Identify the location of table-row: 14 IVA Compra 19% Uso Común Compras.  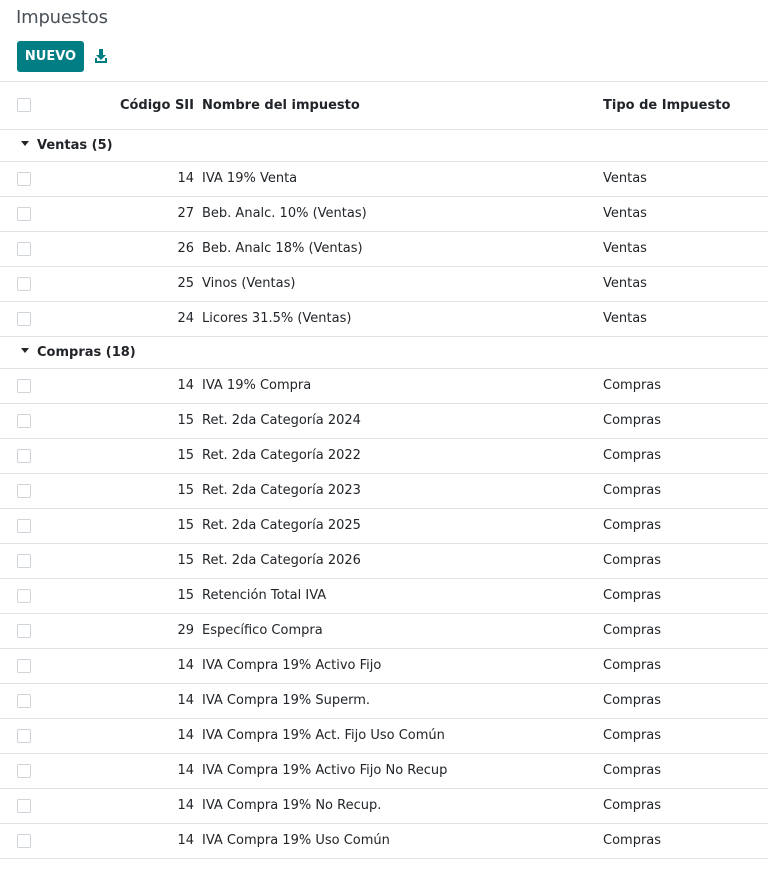
(384, 840).